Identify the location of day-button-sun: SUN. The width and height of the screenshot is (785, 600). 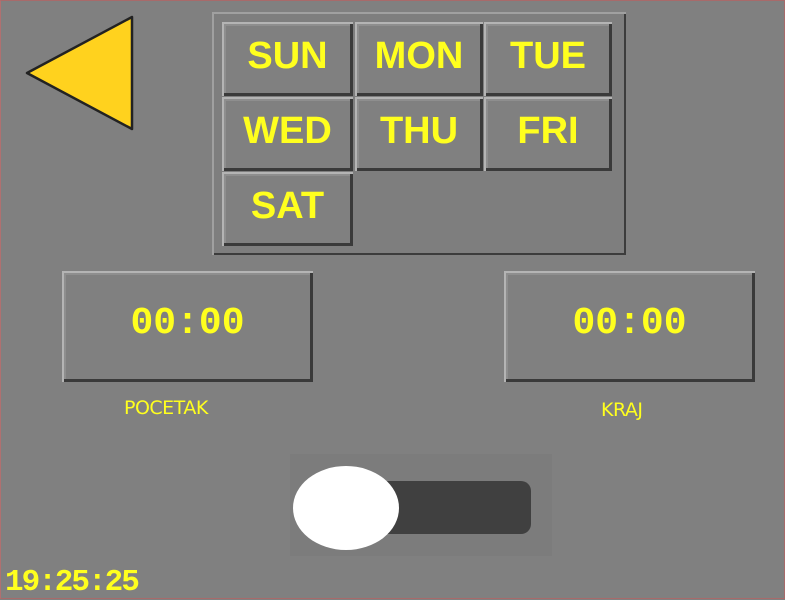
(287, 59).